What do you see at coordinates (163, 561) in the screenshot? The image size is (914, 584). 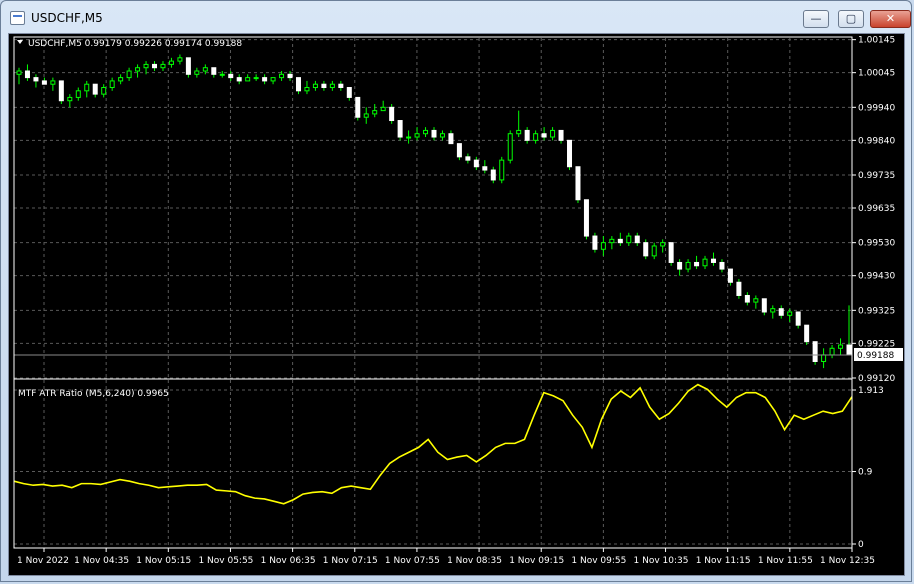 I see `time-label: 1 Nov 05:15` at bounding box center [163, 561].